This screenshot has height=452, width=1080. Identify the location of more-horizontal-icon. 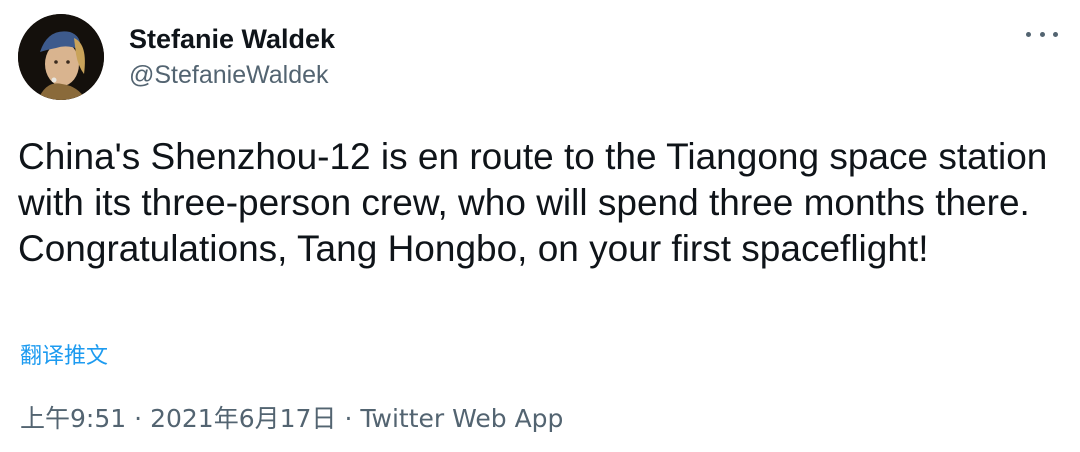
(1028, 34).